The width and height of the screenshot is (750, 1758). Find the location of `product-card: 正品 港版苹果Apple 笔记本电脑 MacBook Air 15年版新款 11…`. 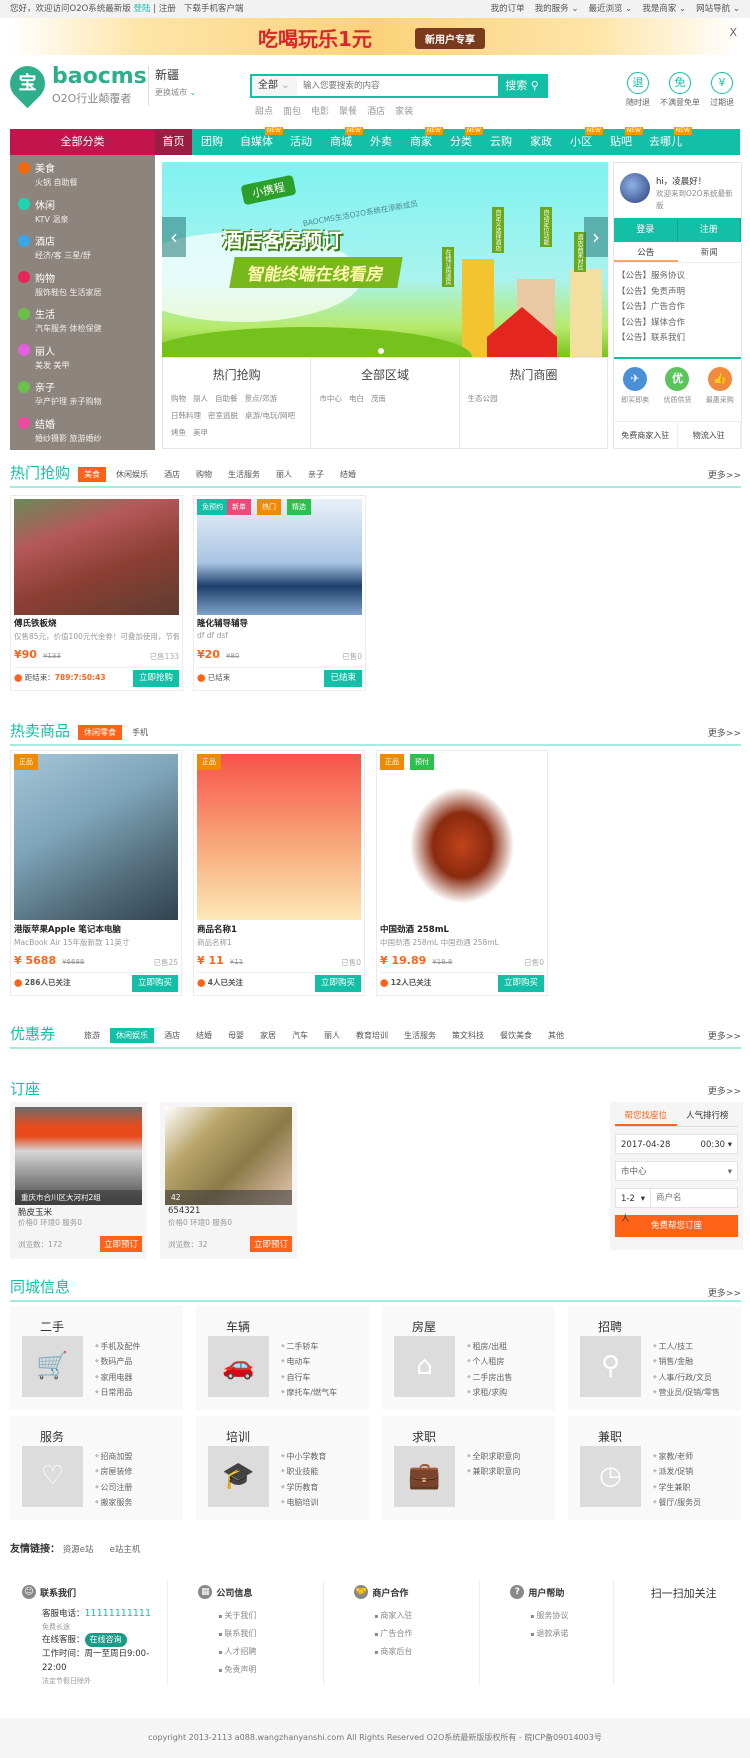

product-card: 正品 港版苹果Apple 笔记本电脑 MacBook Air 15年版新款 11… is located at coordinates (96, 873).